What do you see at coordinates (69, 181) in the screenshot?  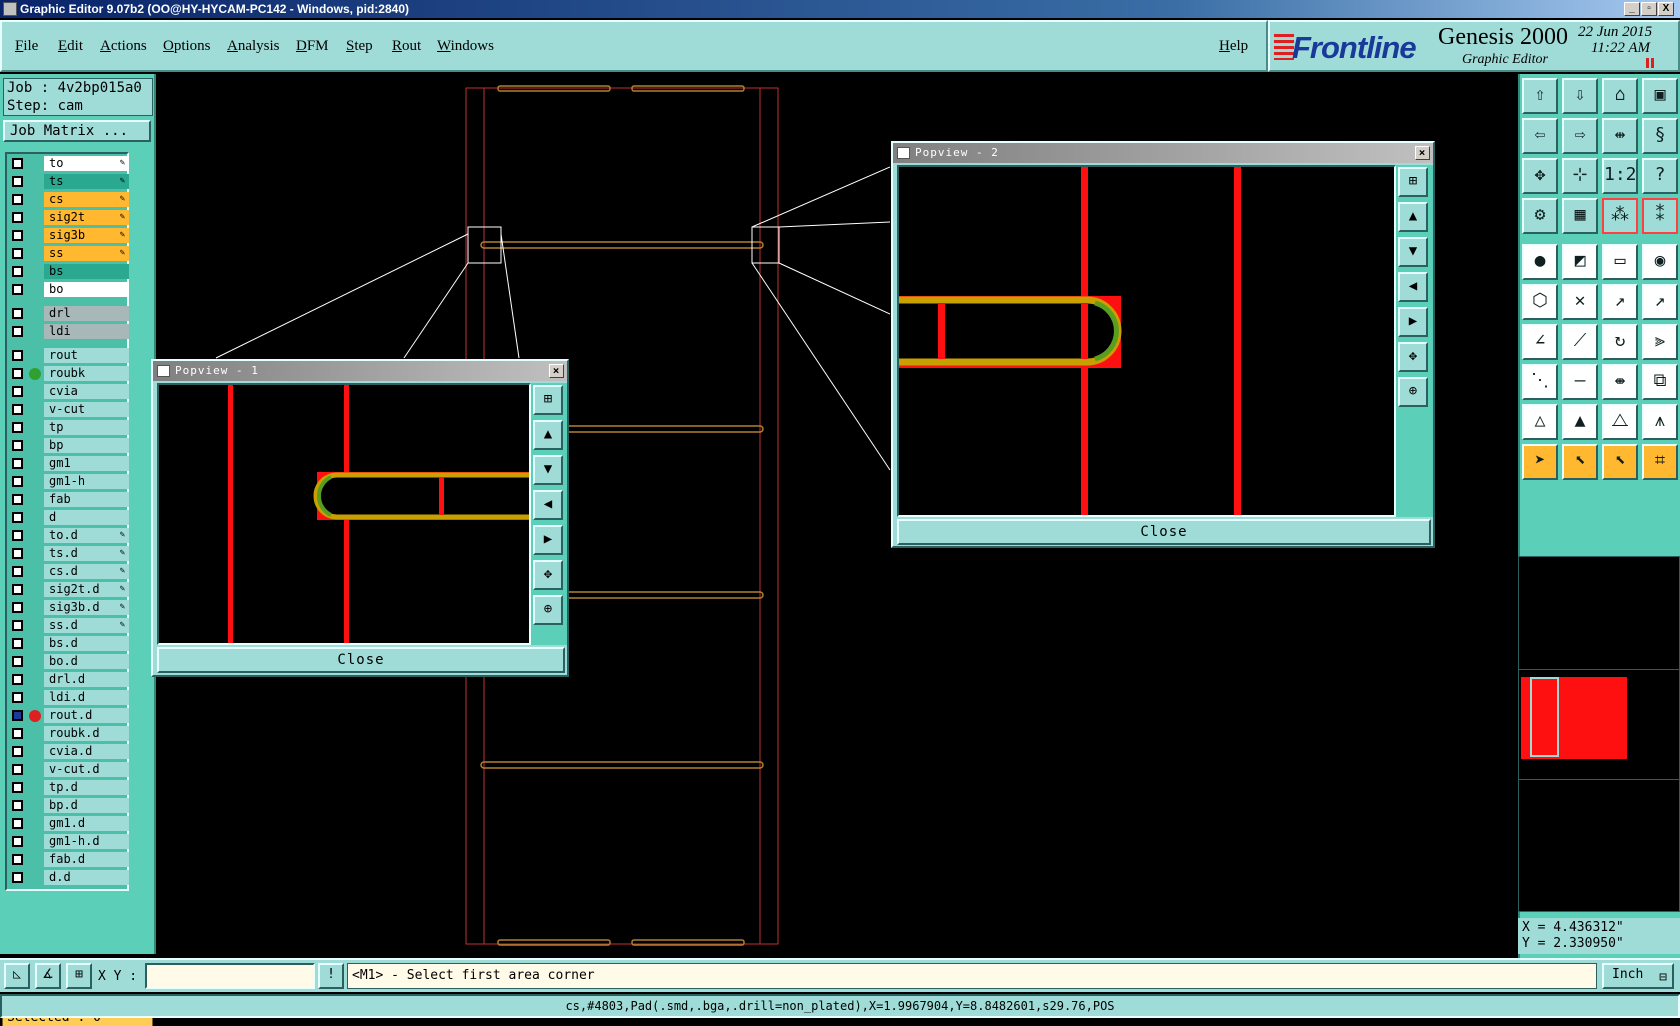 I see `layer-row: ts ✎` at bounding box center [69, 181].